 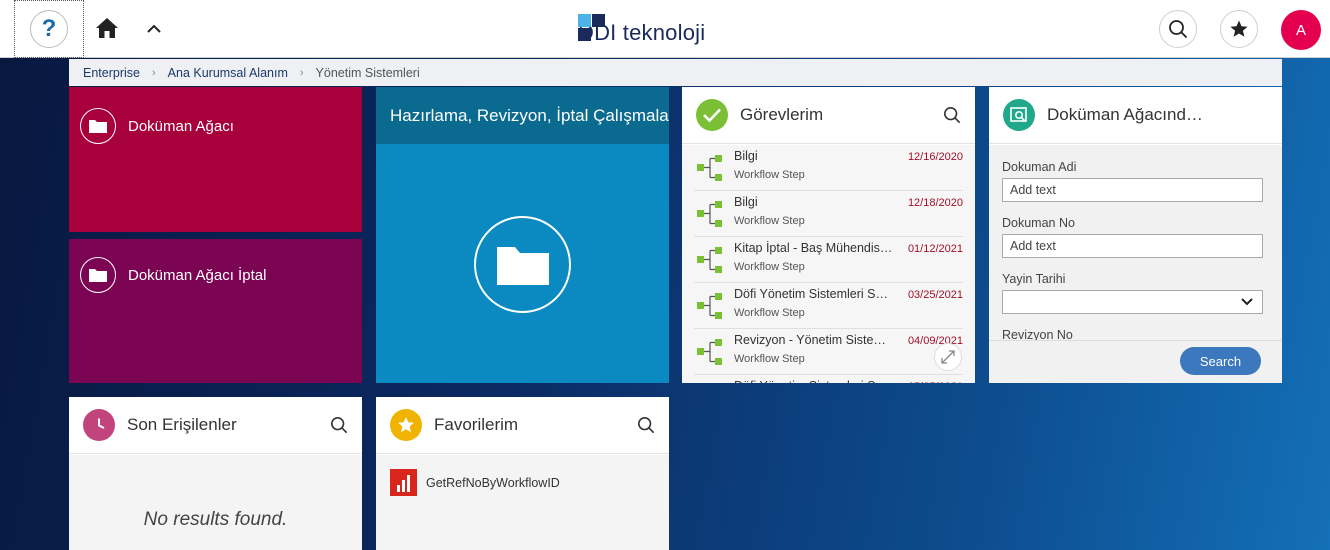 What do you see at coordinates (1132, 246) in the screenshot?
I see `doc-no-input: Add text` at bounding box center [1132, 246].